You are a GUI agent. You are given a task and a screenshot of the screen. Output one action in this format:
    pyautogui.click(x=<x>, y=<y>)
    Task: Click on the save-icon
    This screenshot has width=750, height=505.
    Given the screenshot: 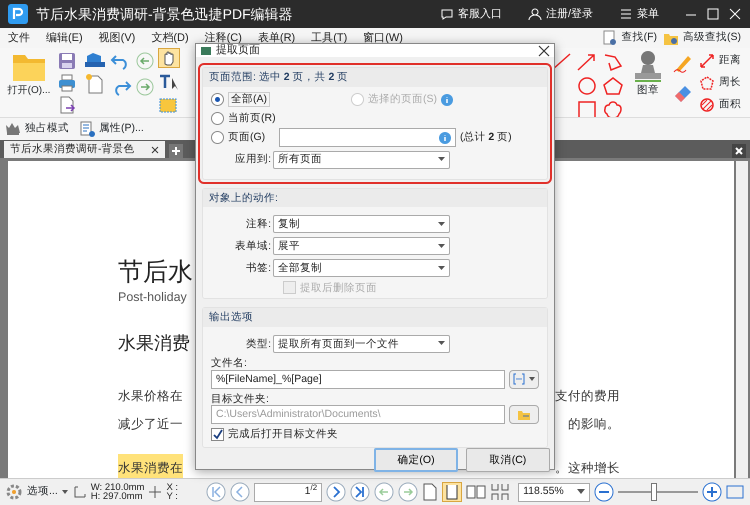 What is the action you would take?
    pyautogui.click(x=67, y=61)
    